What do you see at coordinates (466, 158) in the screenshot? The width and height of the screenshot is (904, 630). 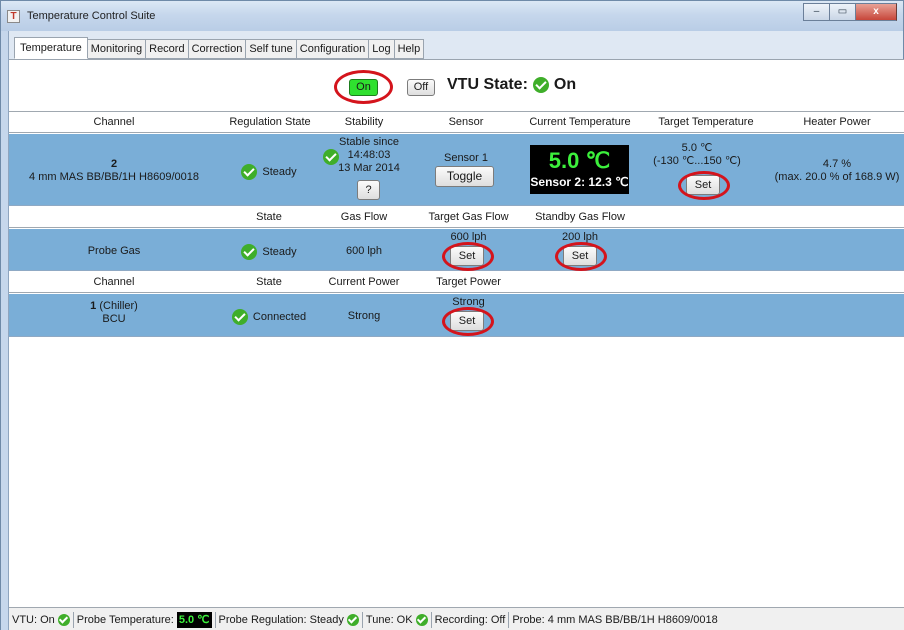 I see `sensor-name: Sensor 1` at bounding box center [466, 158].